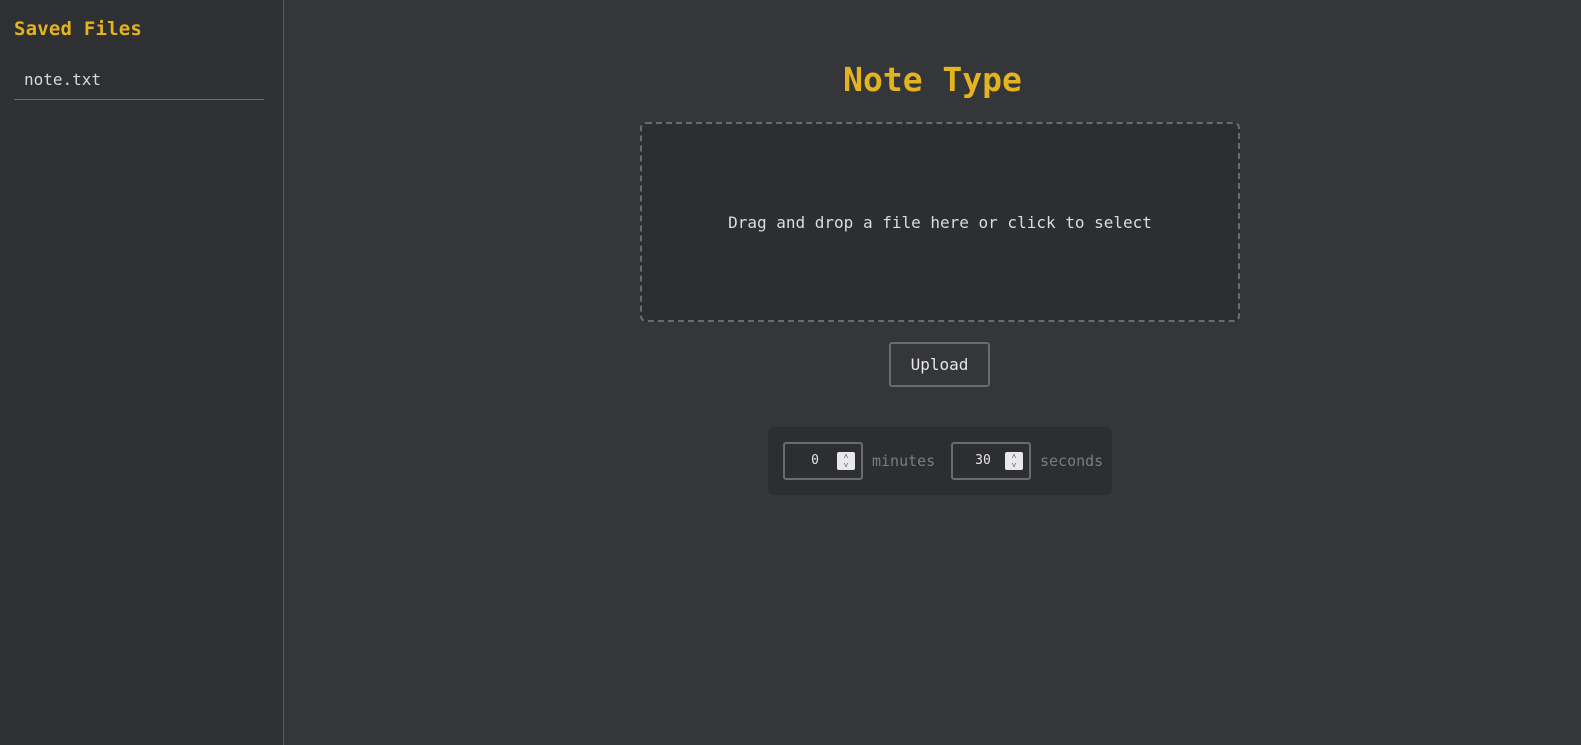 This screenshot has width=1581, height=745. Describe the element at coordinates (815, 460) in the screenshot. I see `minutes-value: 0` at that location.